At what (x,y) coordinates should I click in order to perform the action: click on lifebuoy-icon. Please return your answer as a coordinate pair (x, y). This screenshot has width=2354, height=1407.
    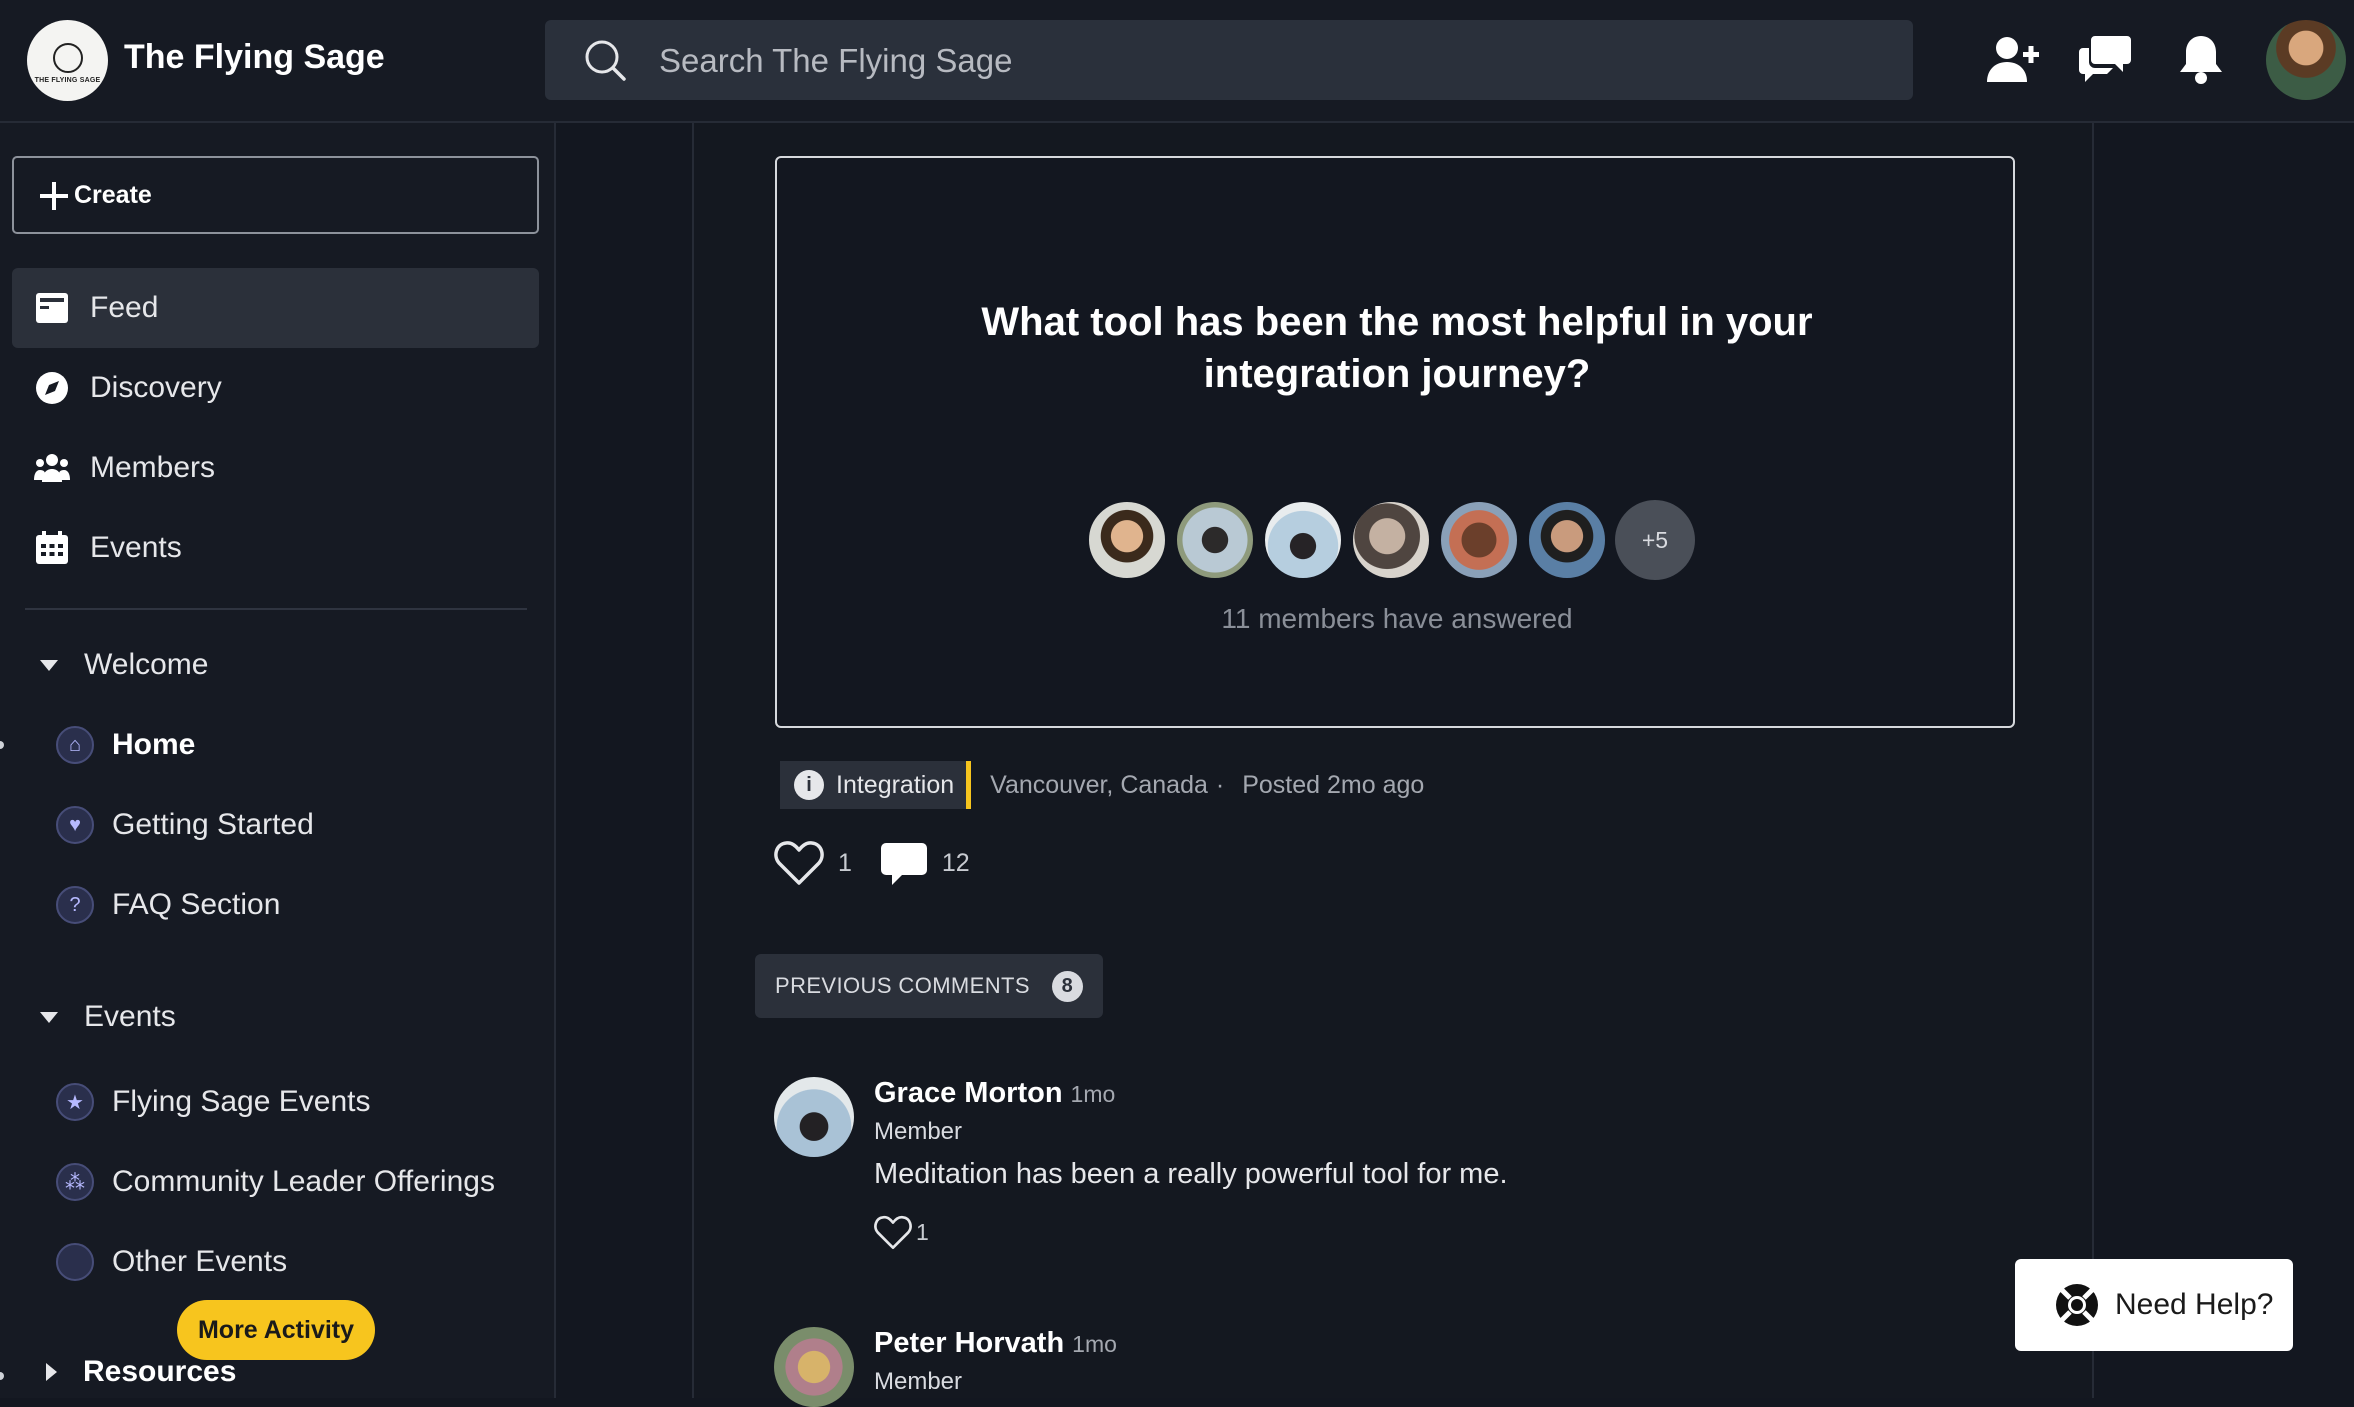
    Looking at the image, I should click on (2077, 1305).